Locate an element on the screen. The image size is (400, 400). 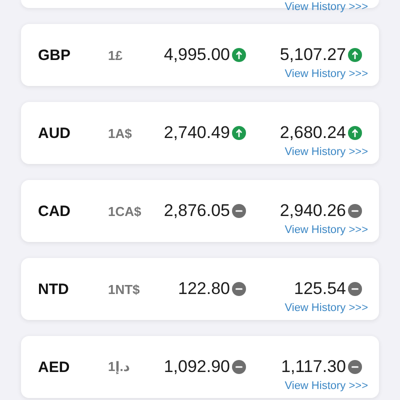
sell-rate: 125.54 is located at coordinates (320, 289).